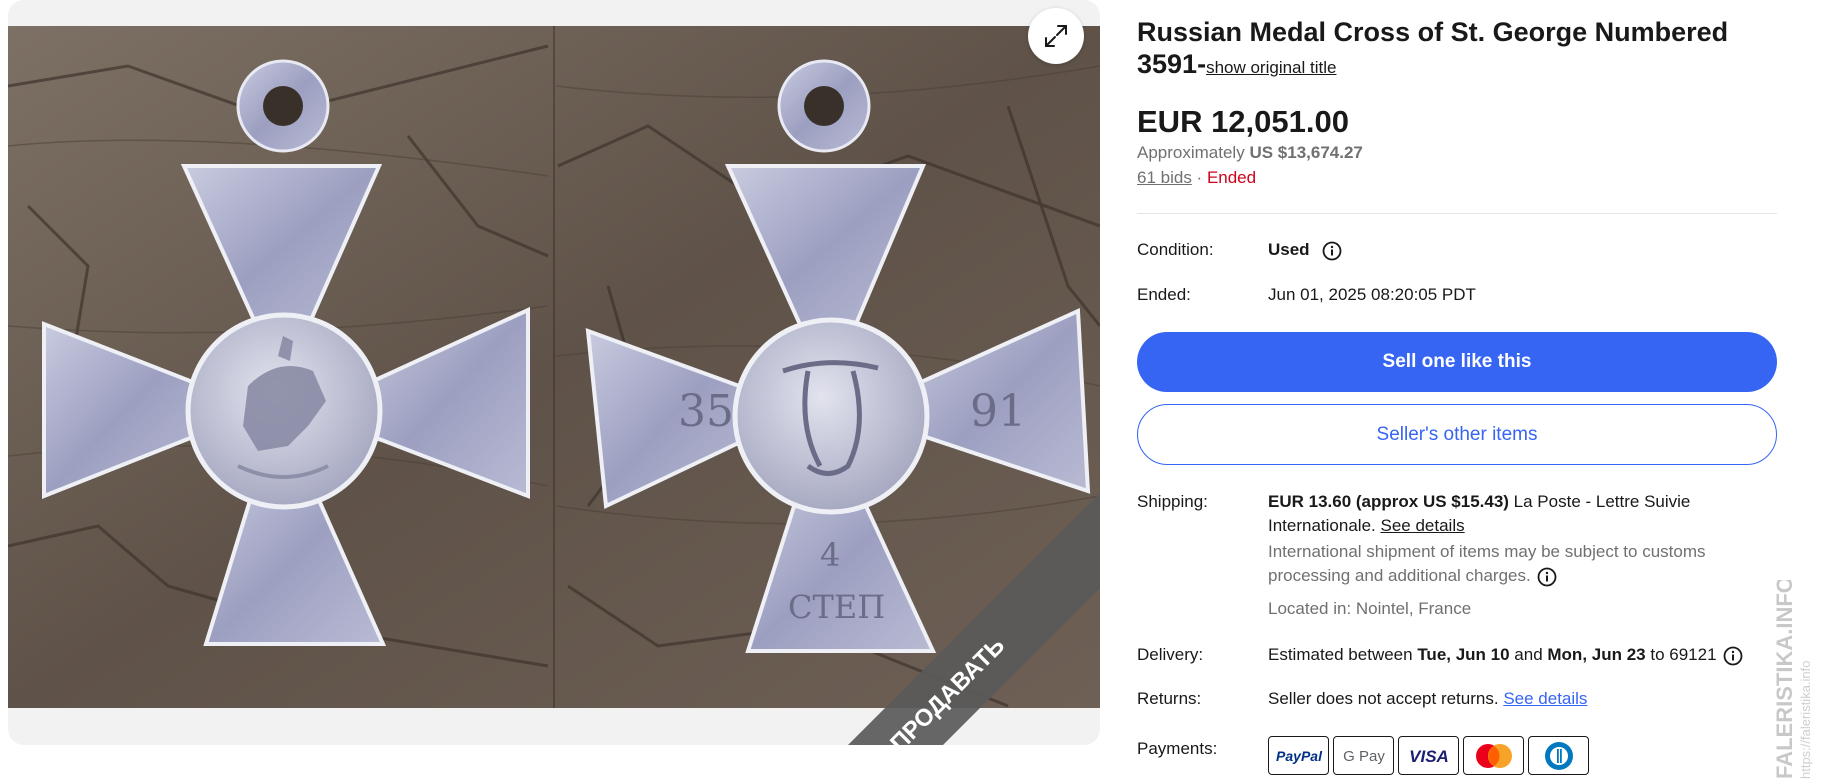 The height and width of the screenshot is (779, 1830). I want to click on serial-number-right: 91, so click(998, 411).